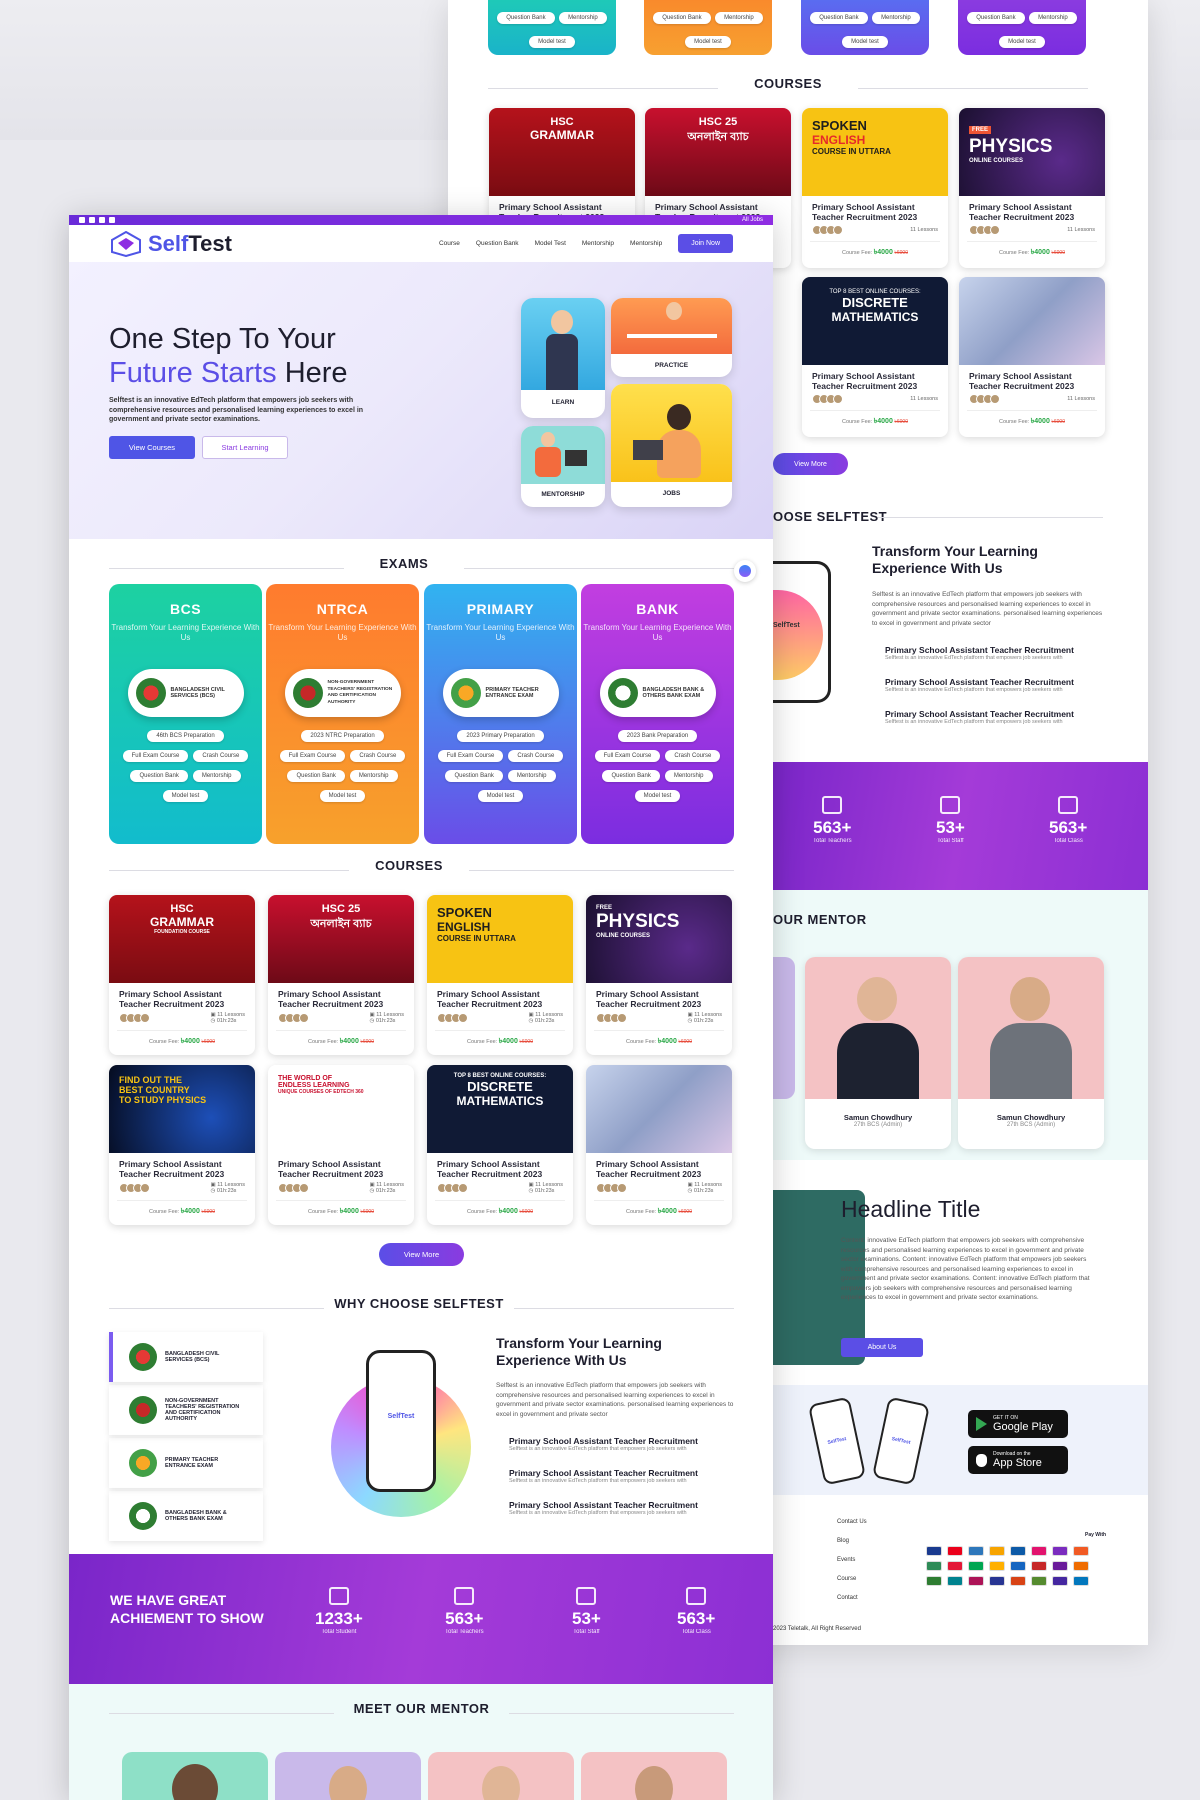  What do you see at coordinates (342, 736) in the screenshot?
I see `pill: 2023 NTRC Preparation` at bounding box center [342, 736].